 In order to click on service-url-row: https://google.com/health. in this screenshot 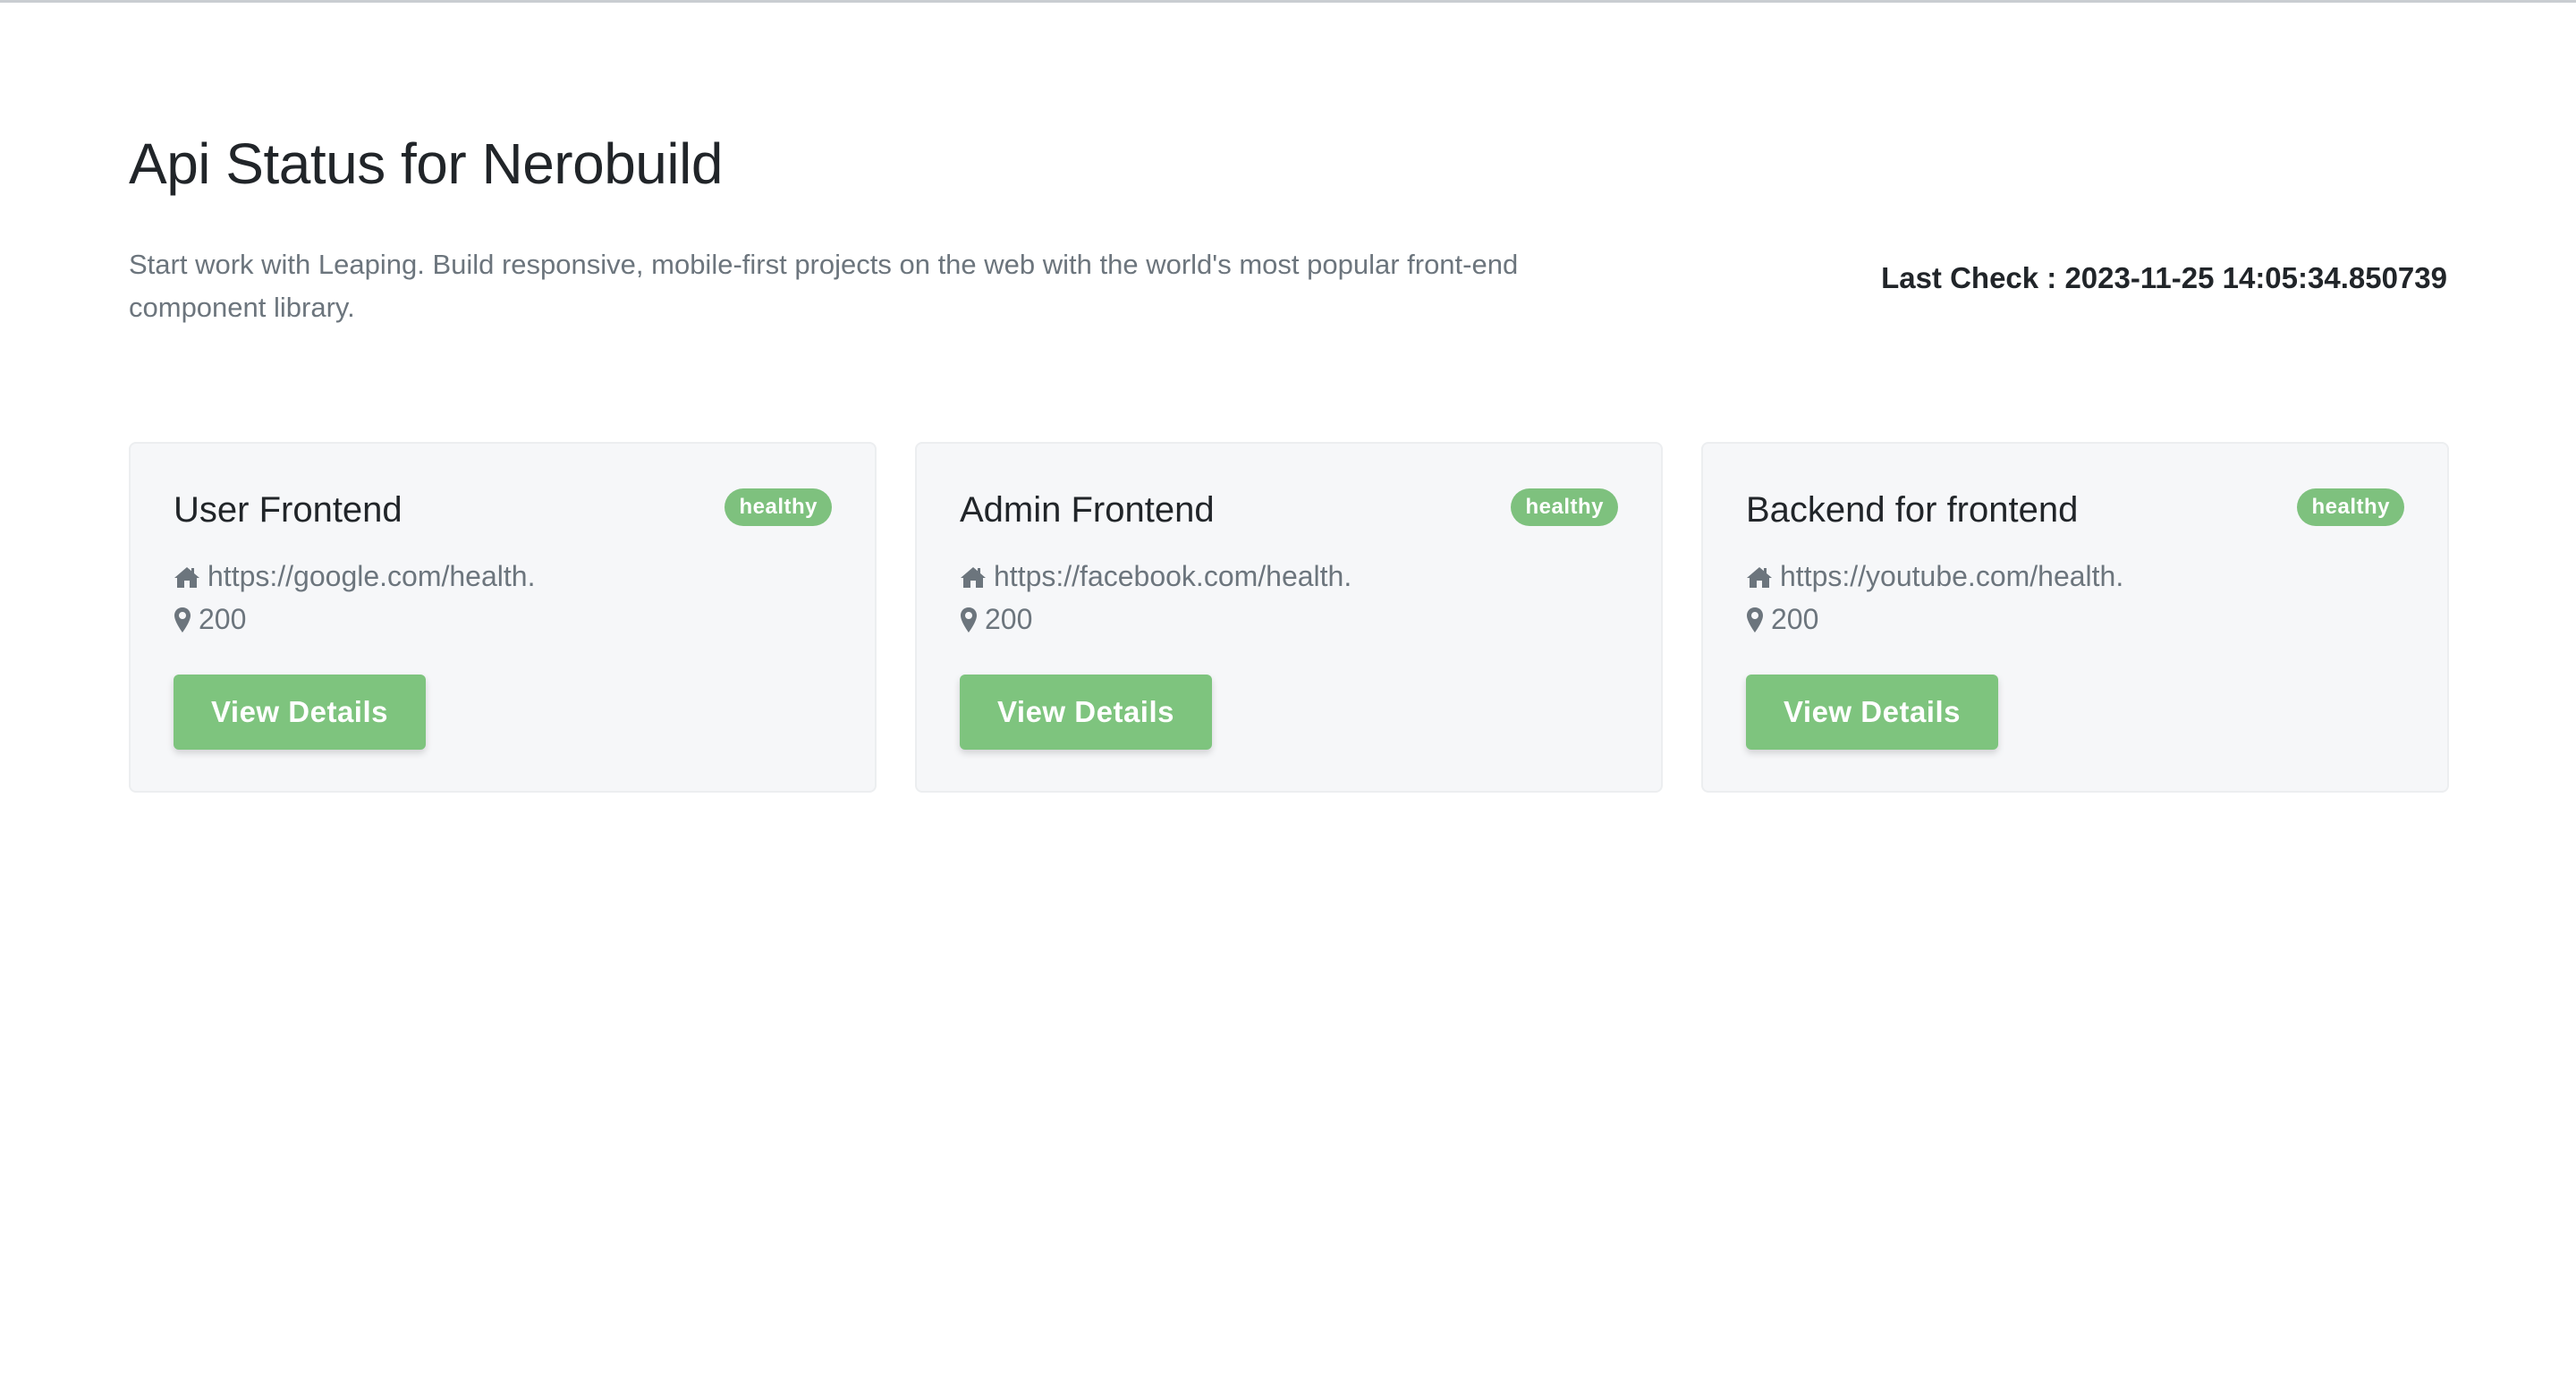, I will do `click(354, 576)`.